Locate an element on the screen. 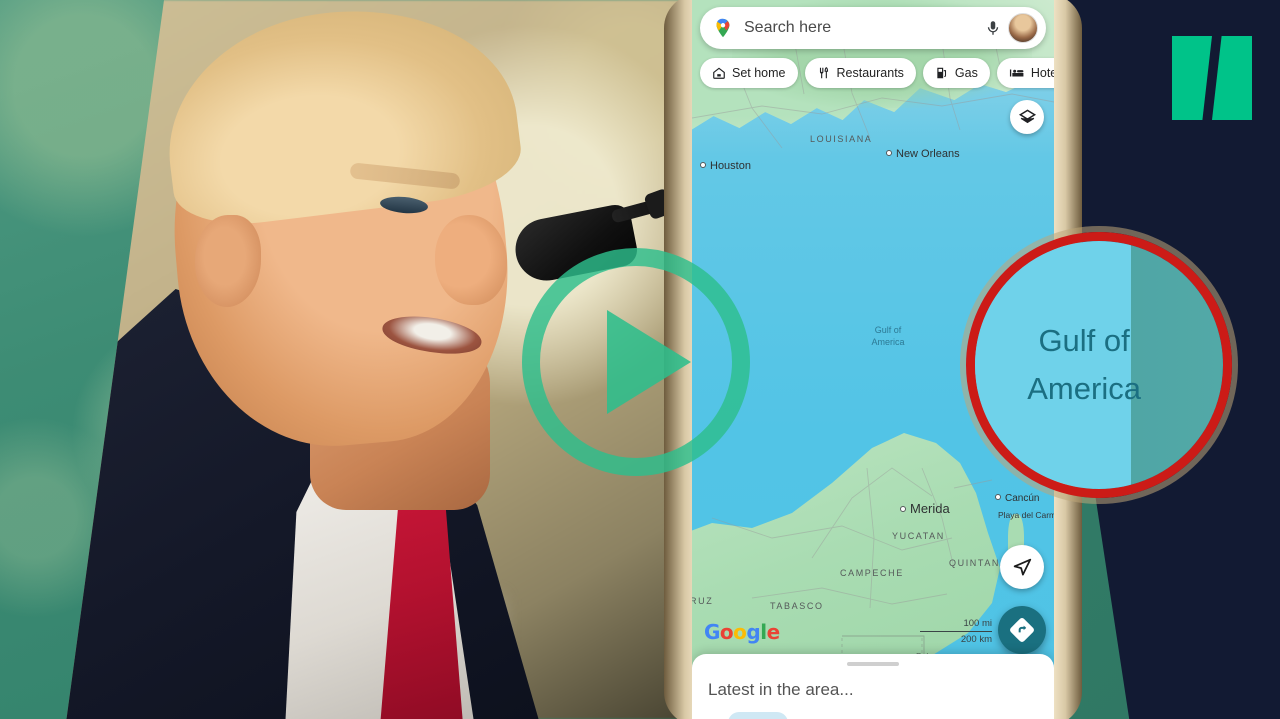 Image resolution: width=1280 pixels, height=719 pixels. map-label-tabasco: TABASCO is located at coordinates (797, 606).